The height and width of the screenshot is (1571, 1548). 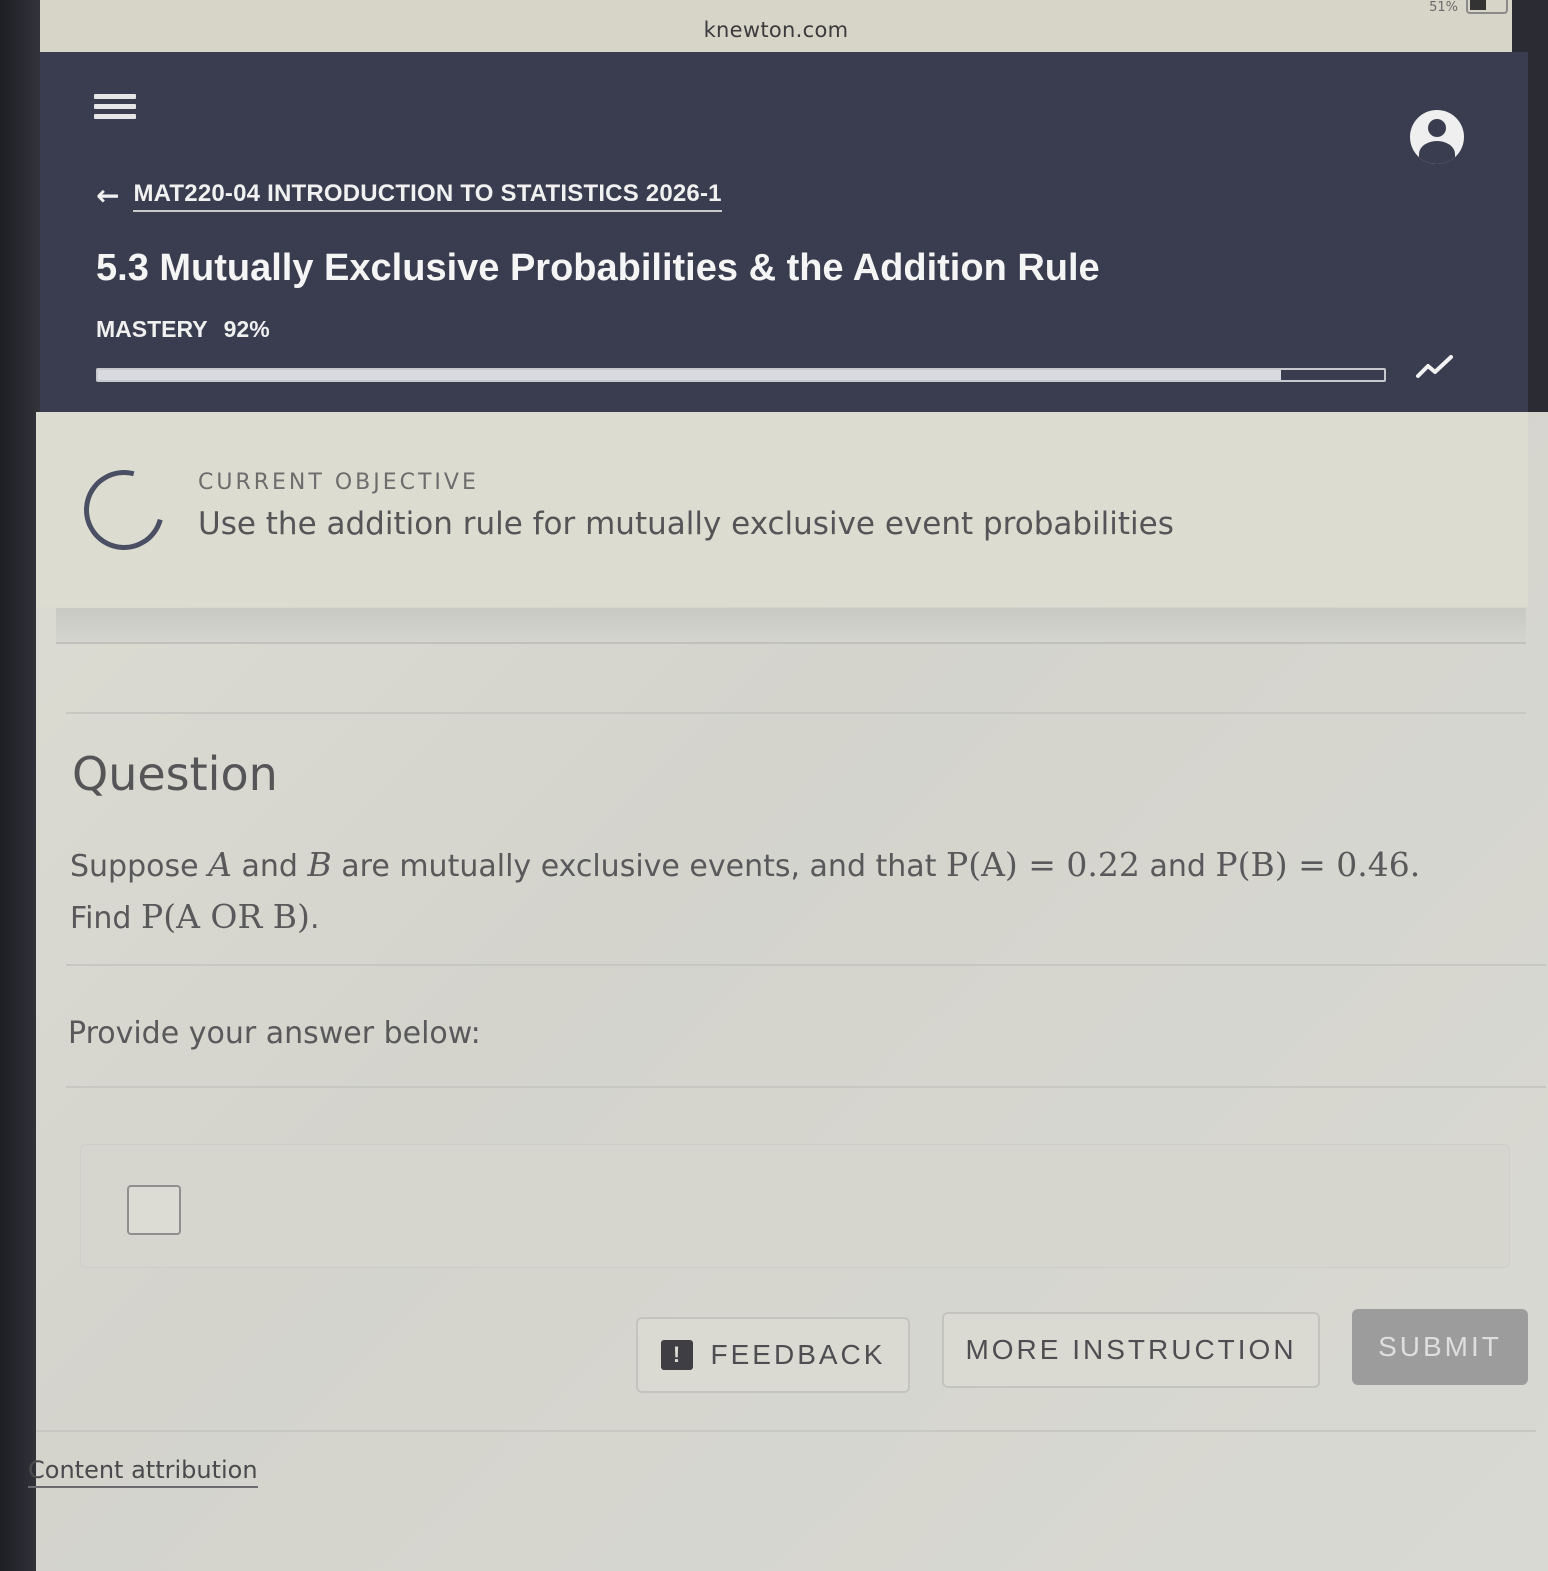 I want to click on device-status-area: 51%, so click(x=1468, y=7).